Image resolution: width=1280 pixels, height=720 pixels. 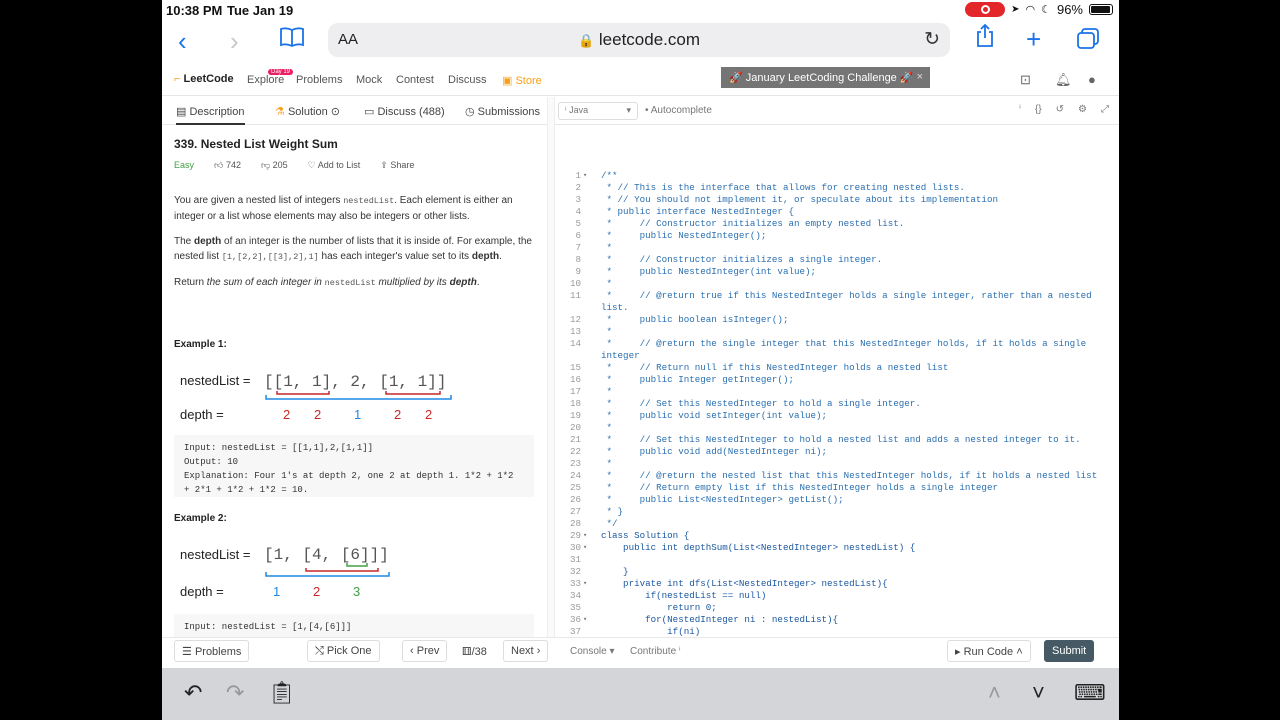 What do you see at coordinates (837, 392) in the screenshot?
I see `code-line: 17 *` at bounding box center [837, 392].